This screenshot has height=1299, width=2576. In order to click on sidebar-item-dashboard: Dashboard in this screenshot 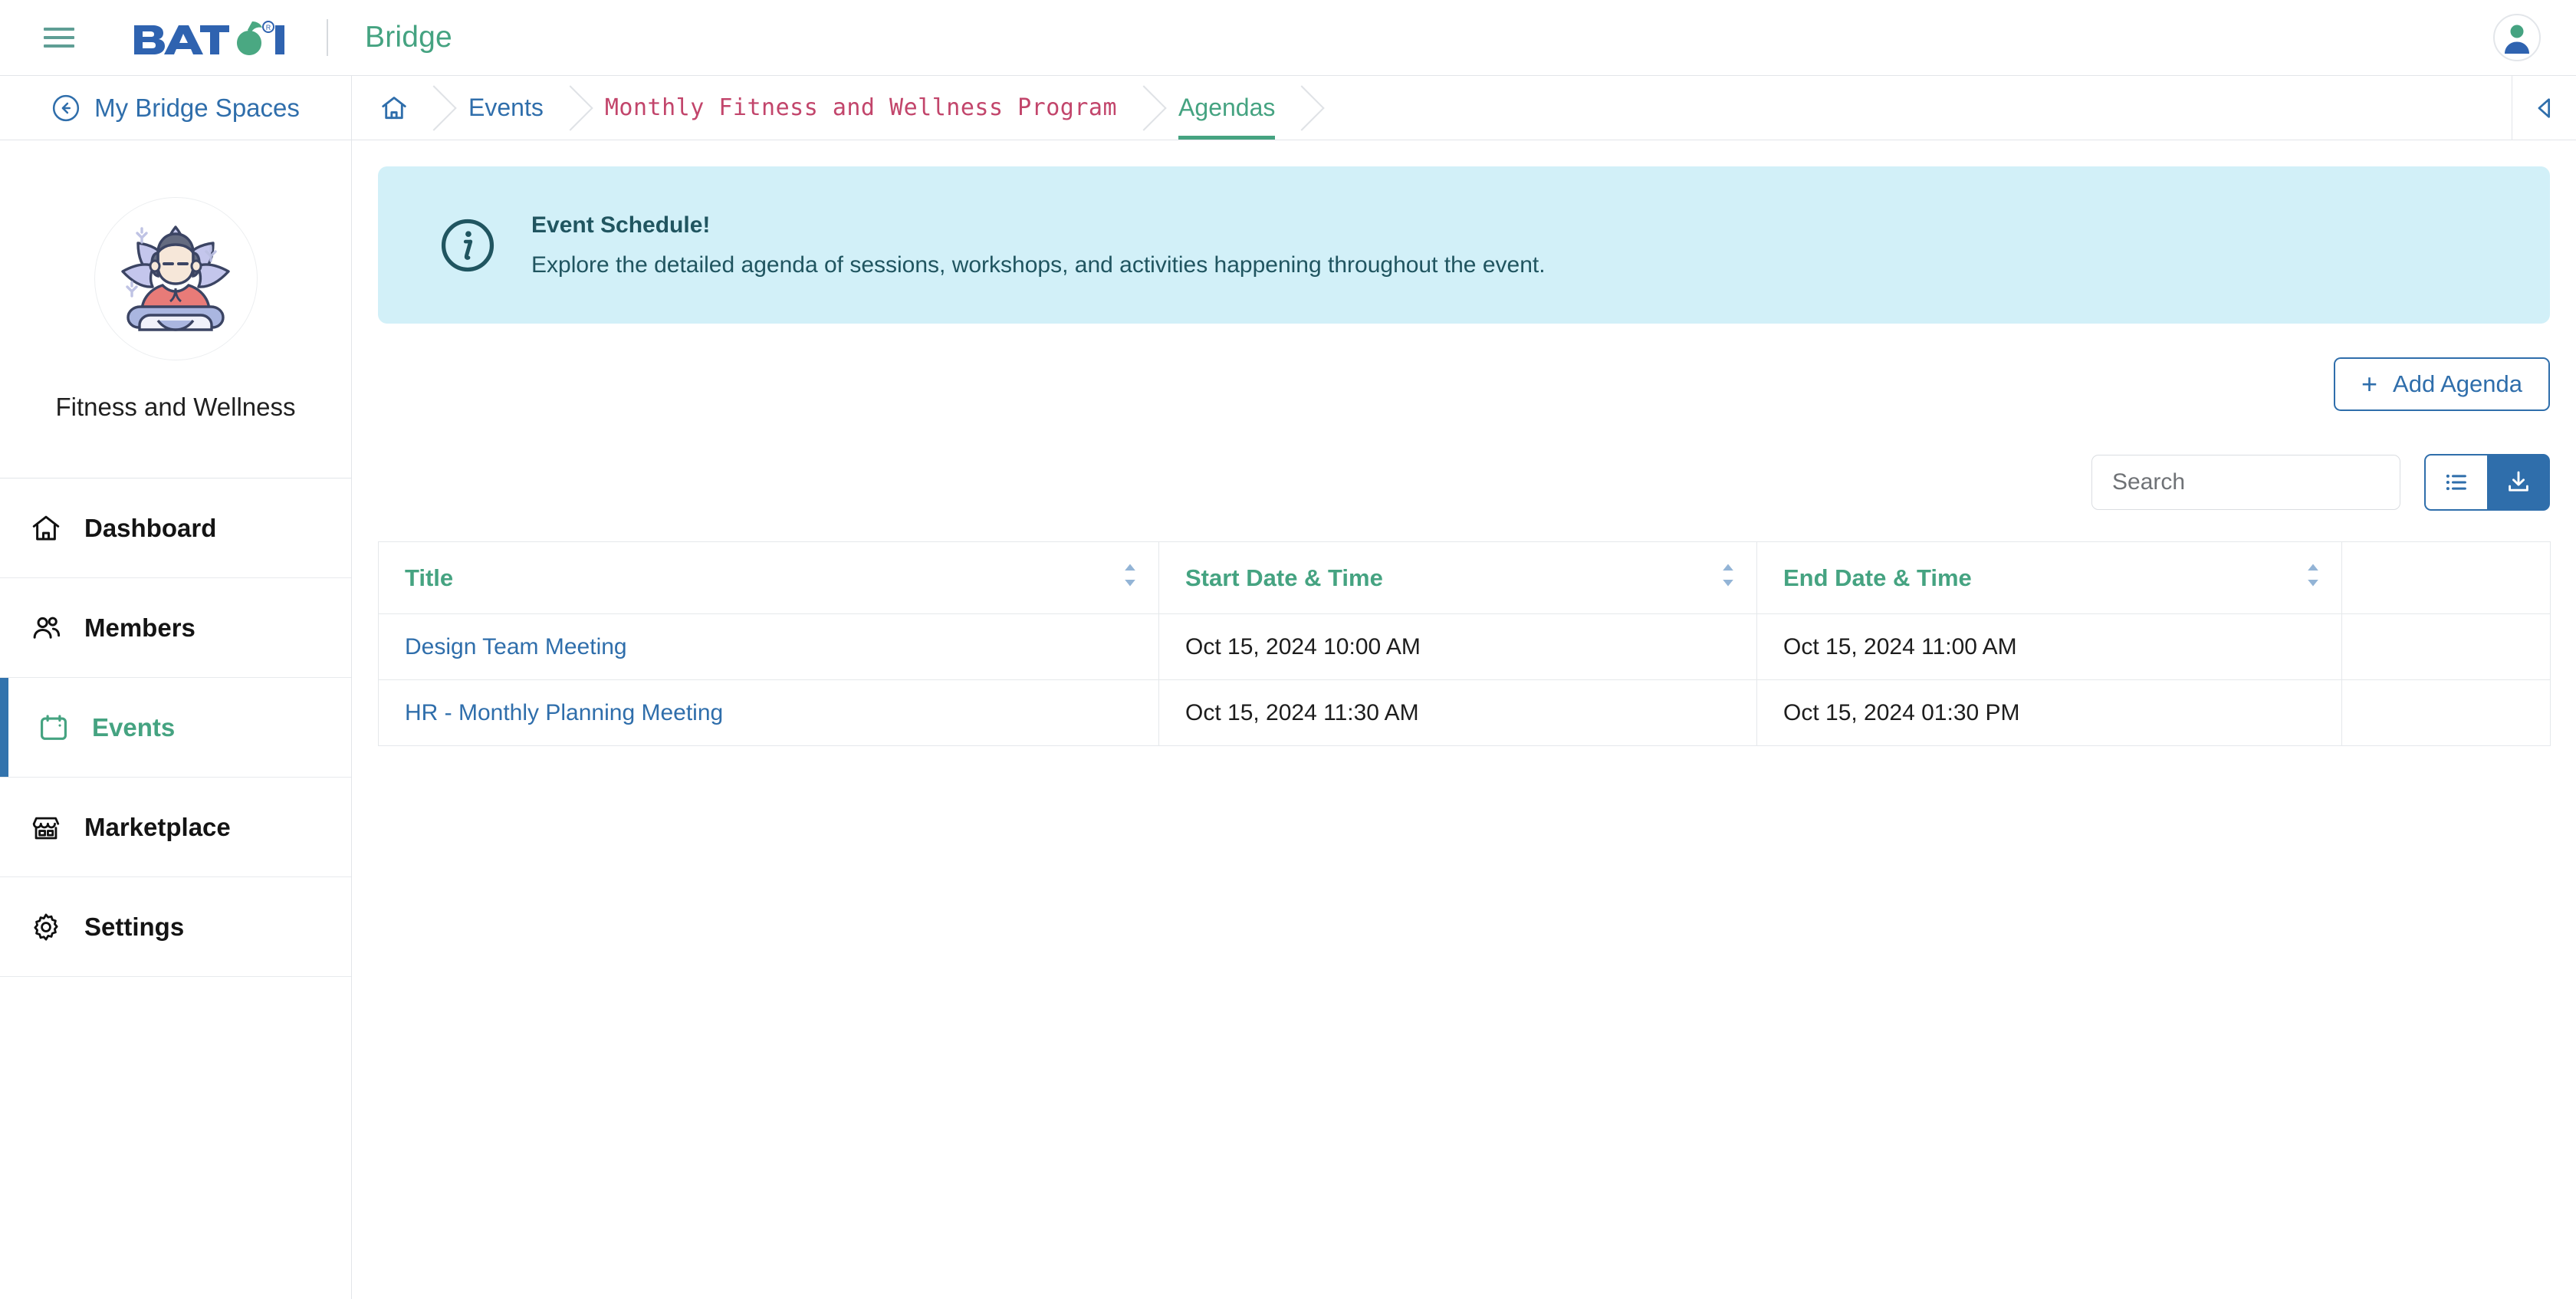, I will do `click(176, 528)`.